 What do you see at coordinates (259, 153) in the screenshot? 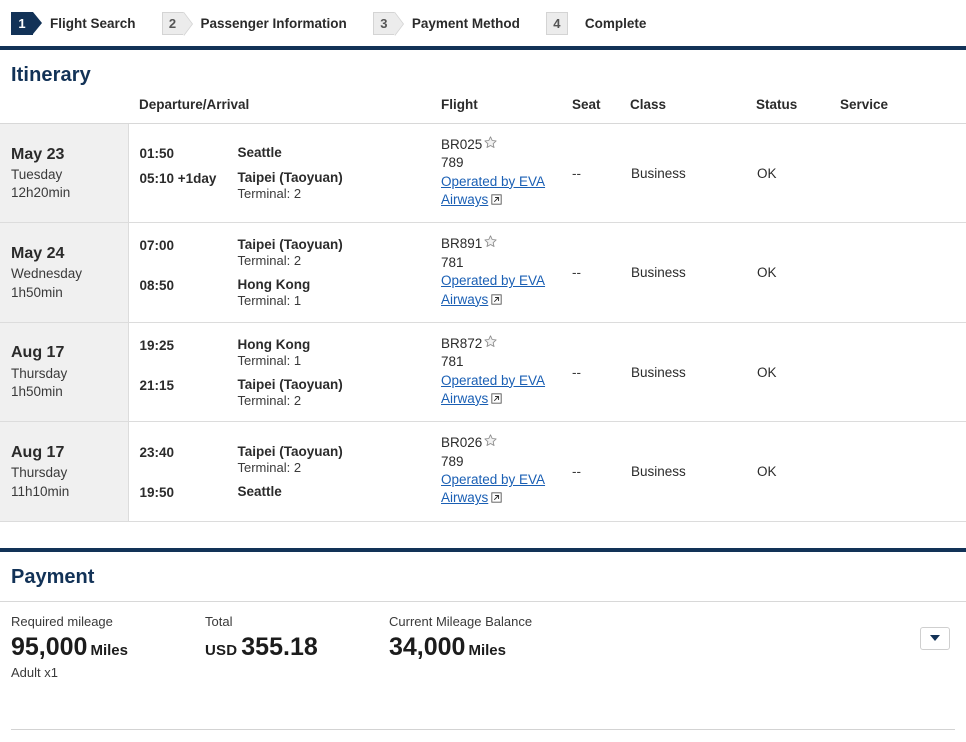
I see `departure-city: Seattle` at bounding box center [259, 153].